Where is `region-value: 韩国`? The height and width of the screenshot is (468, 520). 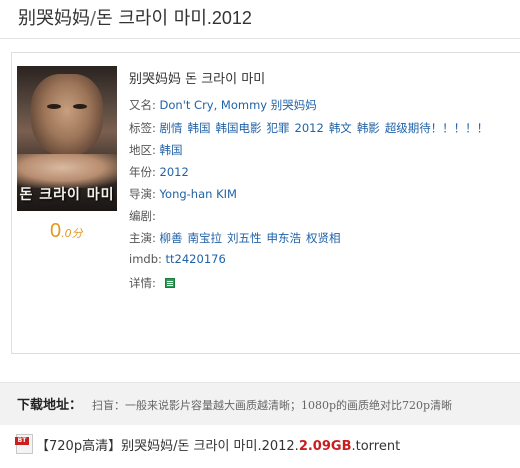
region-value: 韩国 is located at coordinates (171, 150).